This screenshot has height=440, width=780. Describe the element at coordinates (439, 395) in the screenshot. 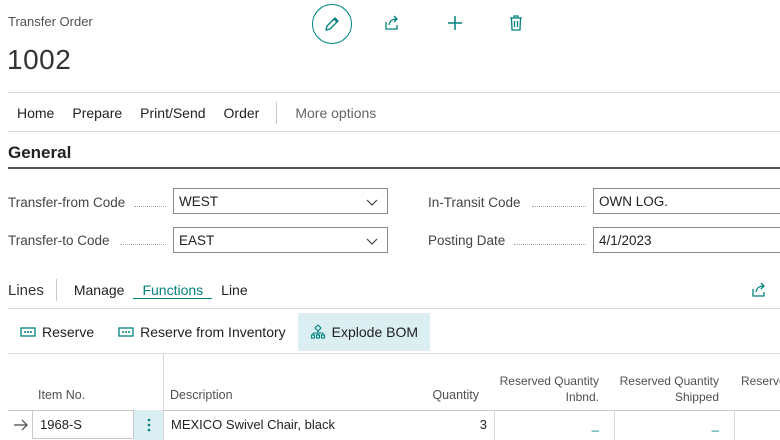

I see `column-header-quantity: Quantity` at that location.